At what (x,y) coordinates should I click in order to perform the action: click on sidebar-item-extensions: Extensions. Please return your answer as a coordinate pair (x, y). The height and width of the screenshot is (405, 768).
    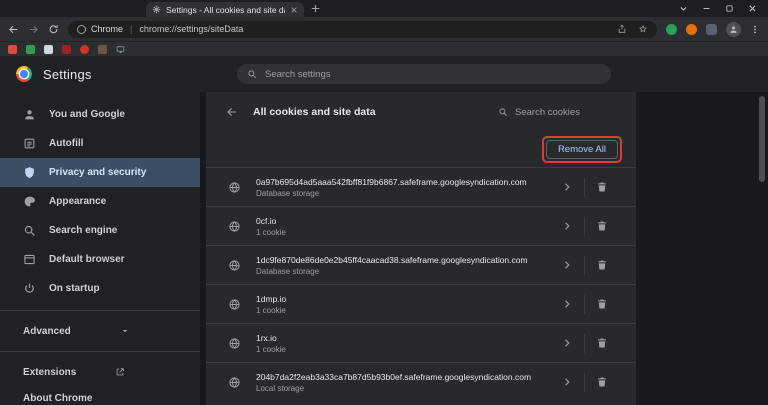
    Looking at the image, I should click on (100, 372).